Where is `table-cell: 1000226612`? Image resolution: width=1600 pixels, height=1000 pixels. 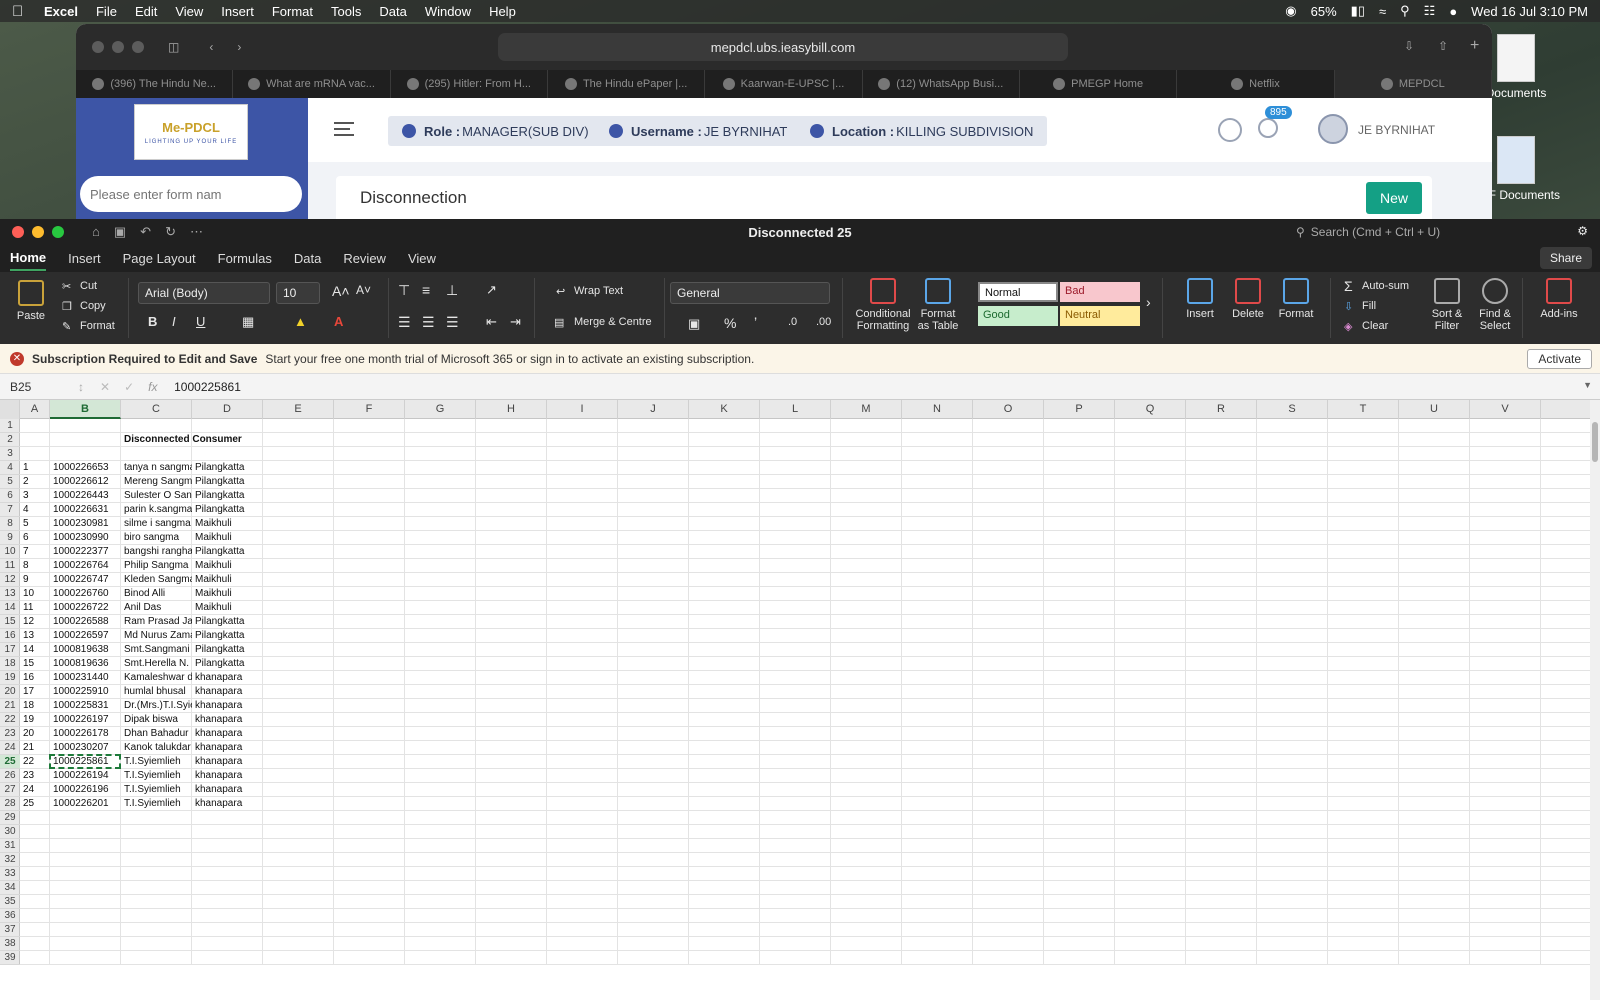 table-cell: 1000226612 is located at coordinates (85, 482).